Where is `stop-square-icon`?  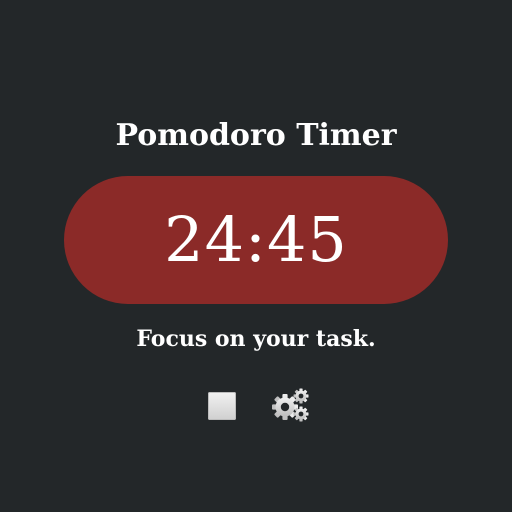 stop-square-icon is located at coordinates (222, 406).